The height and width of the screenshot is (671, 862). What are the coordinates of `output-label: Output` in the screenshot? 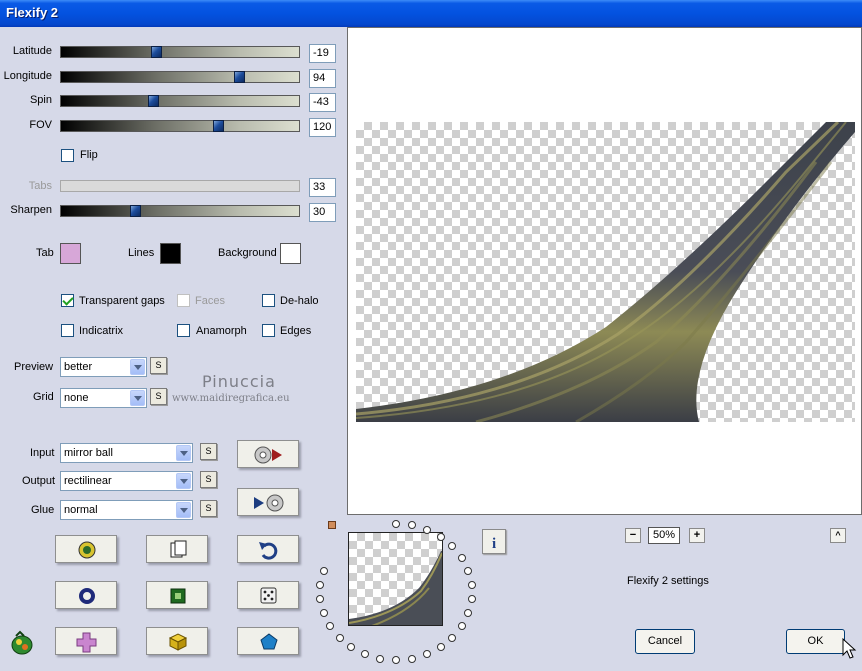 It's located at (39, 481).